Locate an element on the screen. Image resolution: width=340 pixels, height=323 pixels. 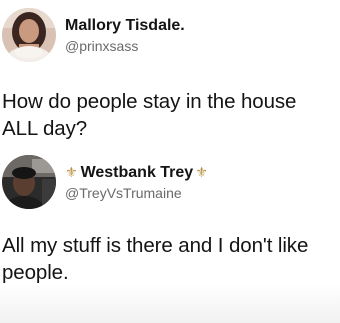
display-name-text: Mallory Tisdale. is located at coordinates (125, 25).